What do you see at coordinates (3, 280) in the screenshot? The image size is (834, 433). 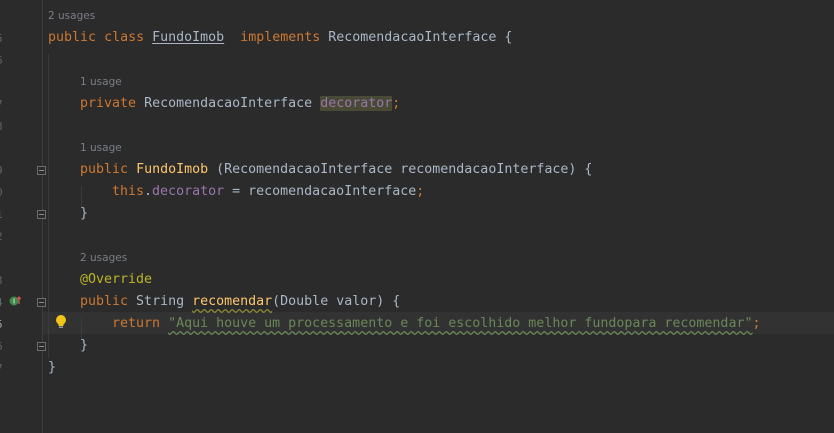 I see `line-number: 3` at bounding box center [3, 280].